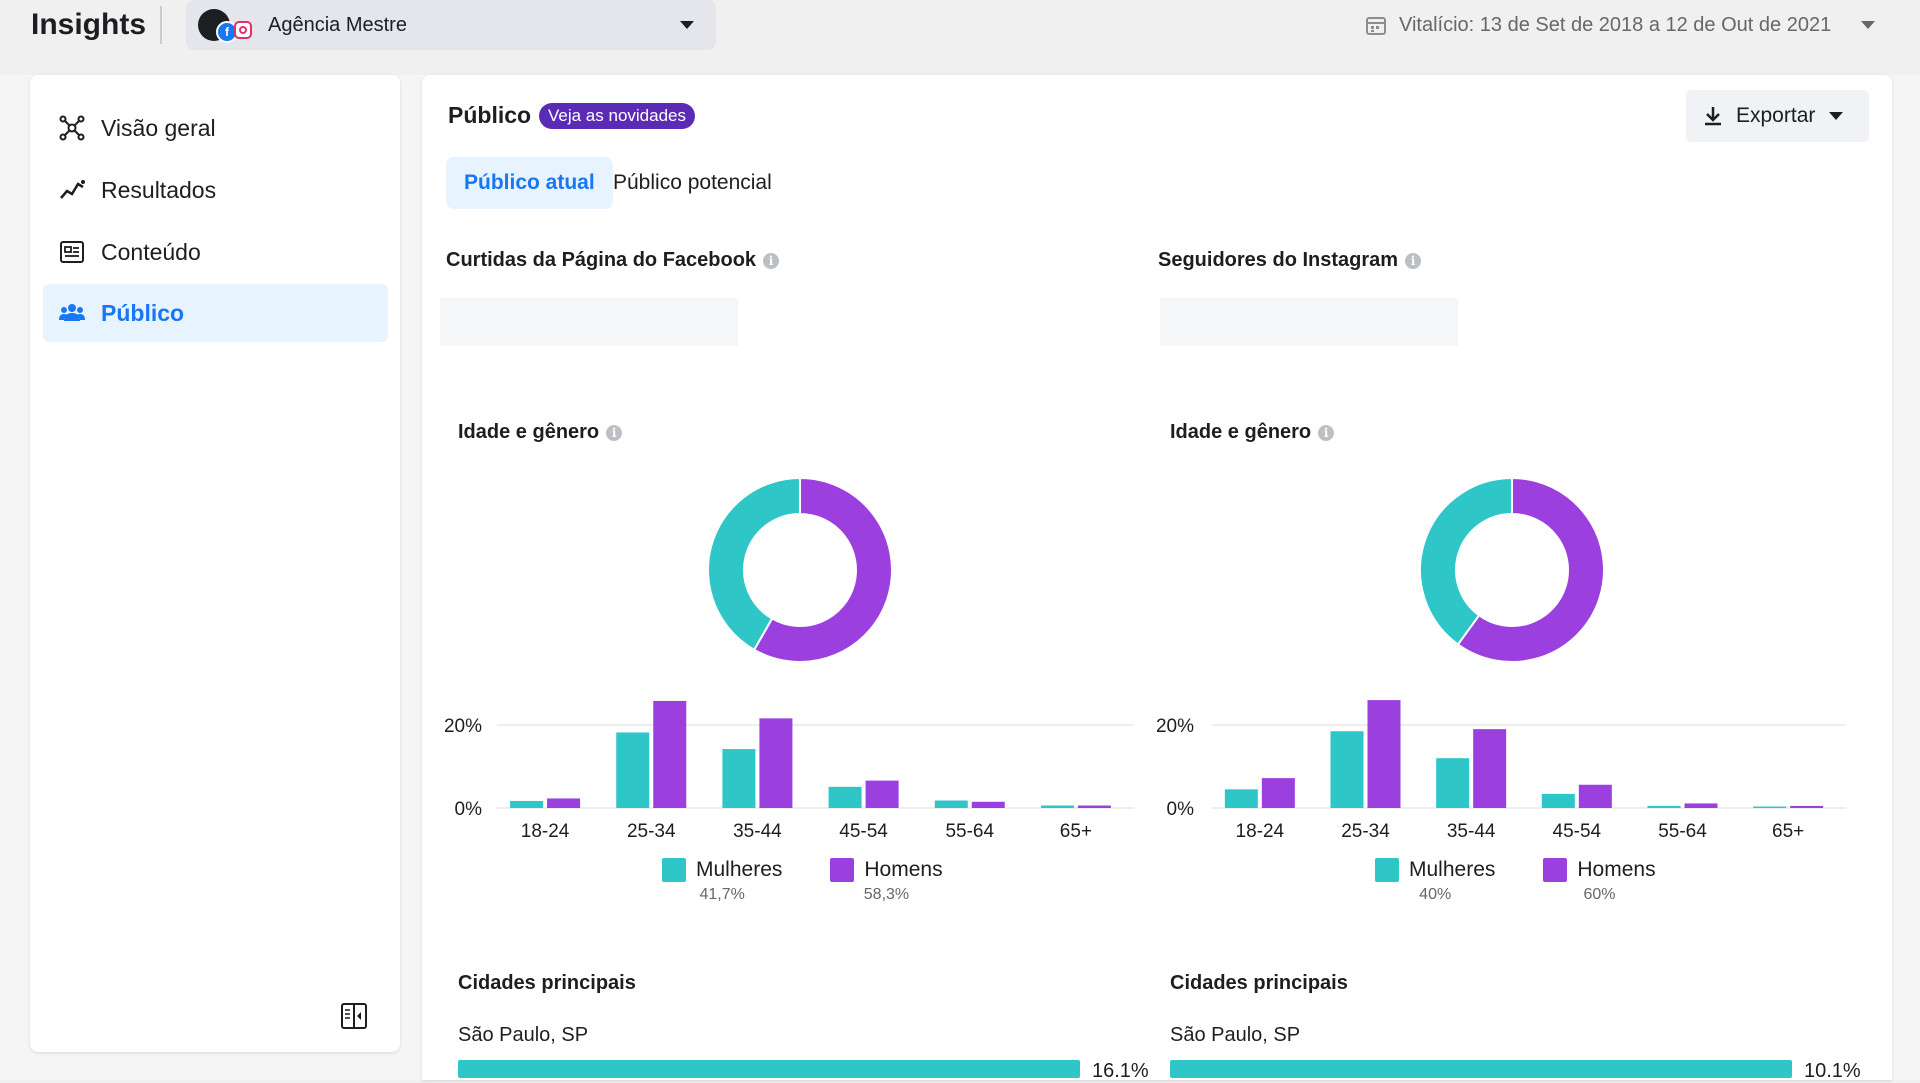 The height and width of the screenshot is (1083, 1920). I want to click on sidebar-item-label: Resultados, so click(159, 189).